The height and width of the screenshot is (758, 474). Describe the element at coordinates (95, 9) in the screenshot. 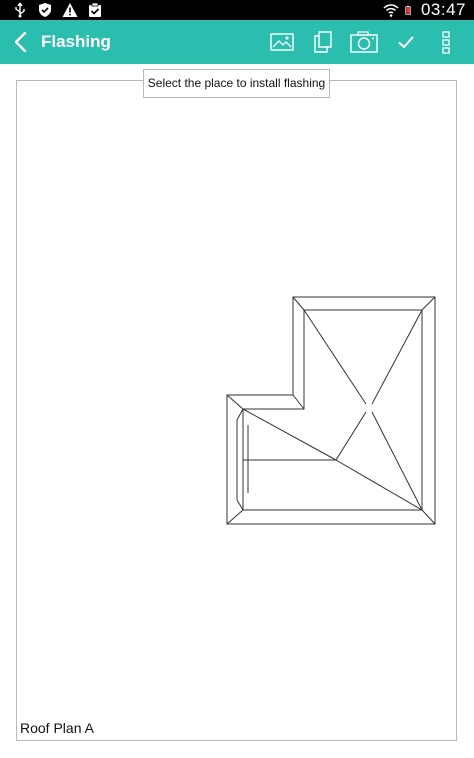

I see `clipboard-check-icon` at that location.